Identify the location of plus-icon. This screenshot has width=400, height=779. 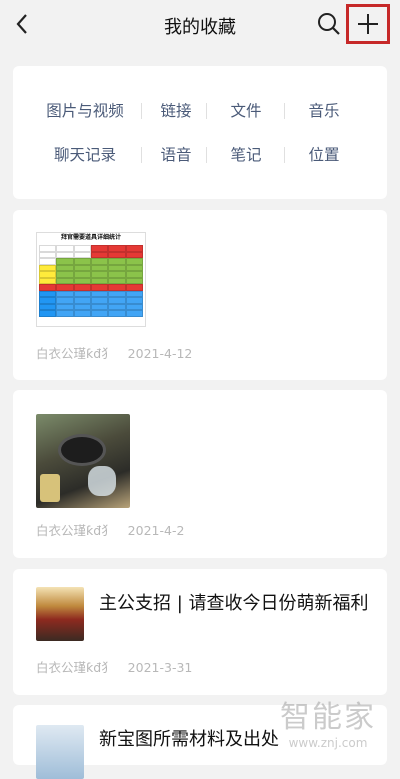
(368, 24).